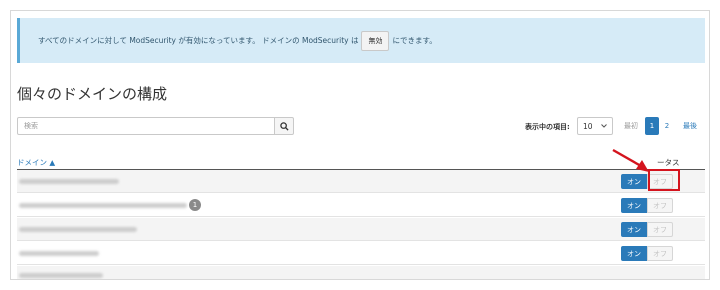 The height and width of the screenshot is (290, 720). Describe the element at coordinates (652, 126) in the screenshot. I see `page-1-link: 1` at that location.